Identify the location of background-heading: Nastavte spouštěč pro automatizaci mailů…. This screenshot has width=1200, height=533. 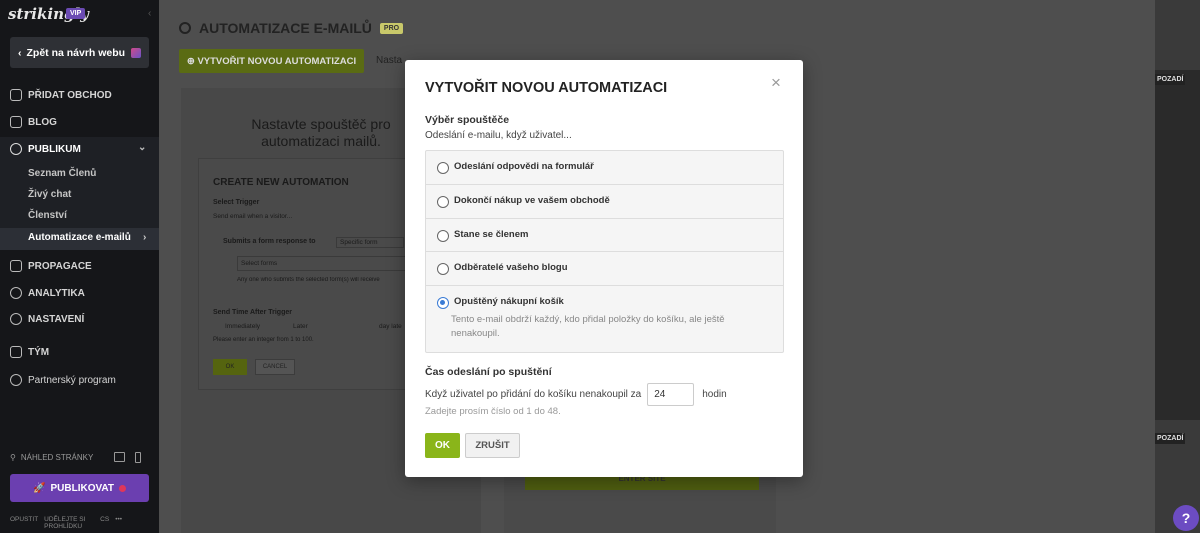
(321, 132).